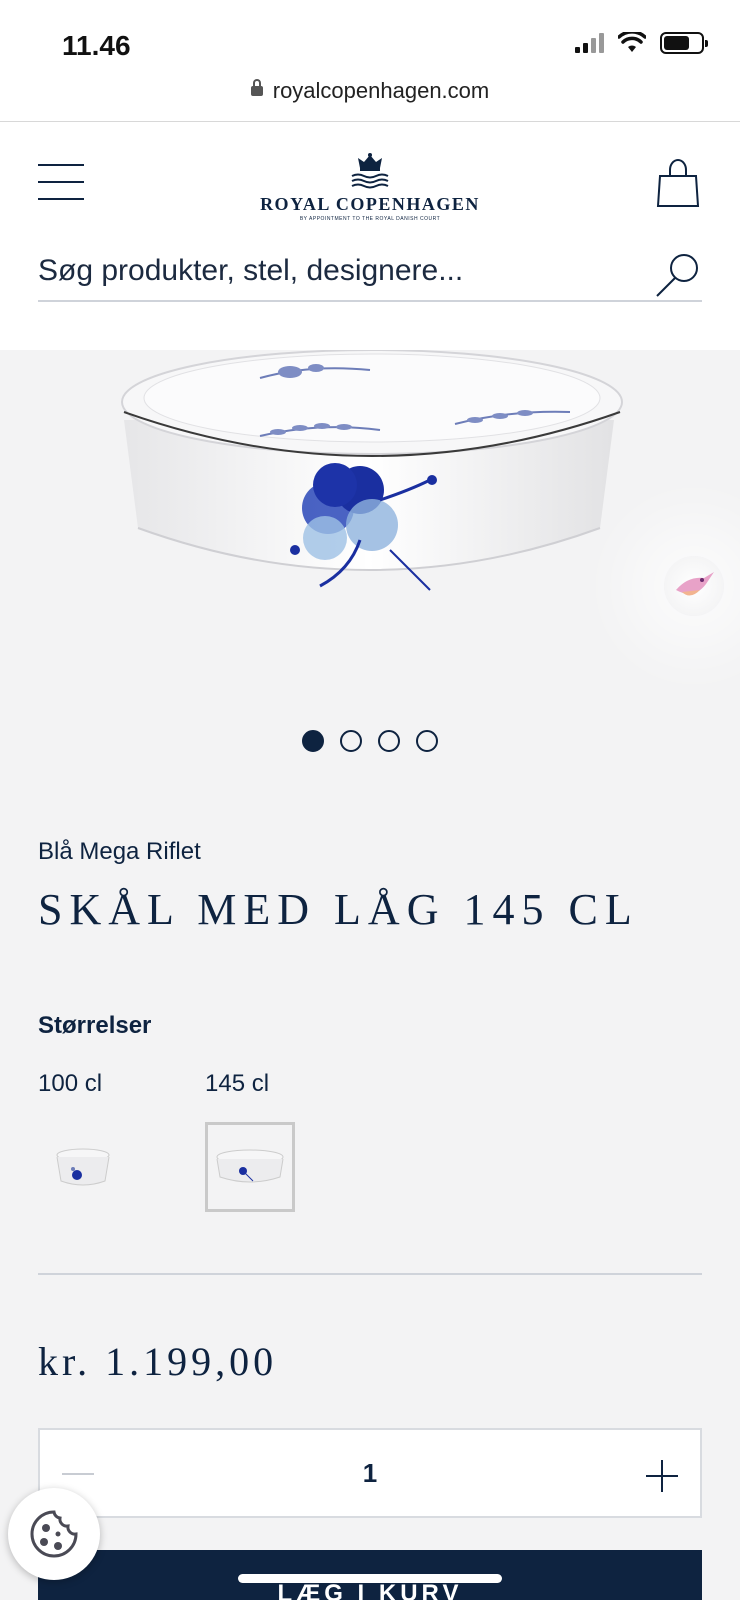 The height and width of the screenshot is (1600, 740). I want to click on product-title: SKÅL MED LÅG 145 CL, so click(338, 909).